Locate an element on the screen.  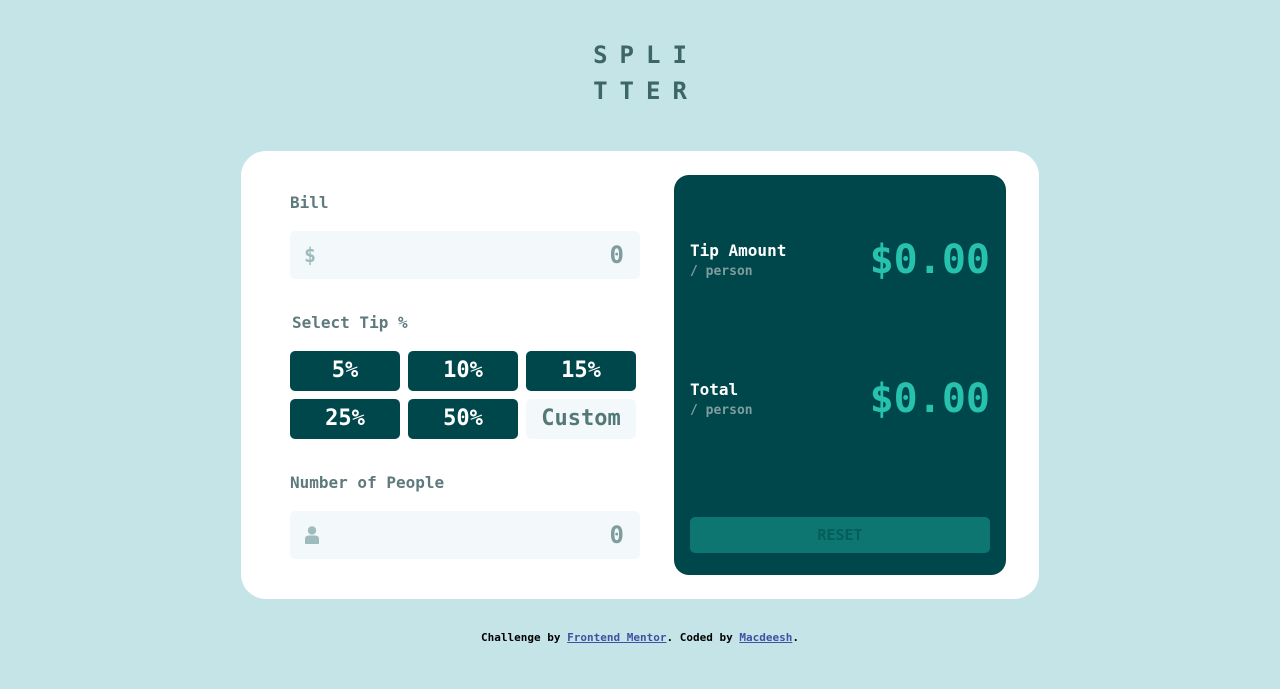
attribution-middle: . Coded by is located at coordinates (703, 637).